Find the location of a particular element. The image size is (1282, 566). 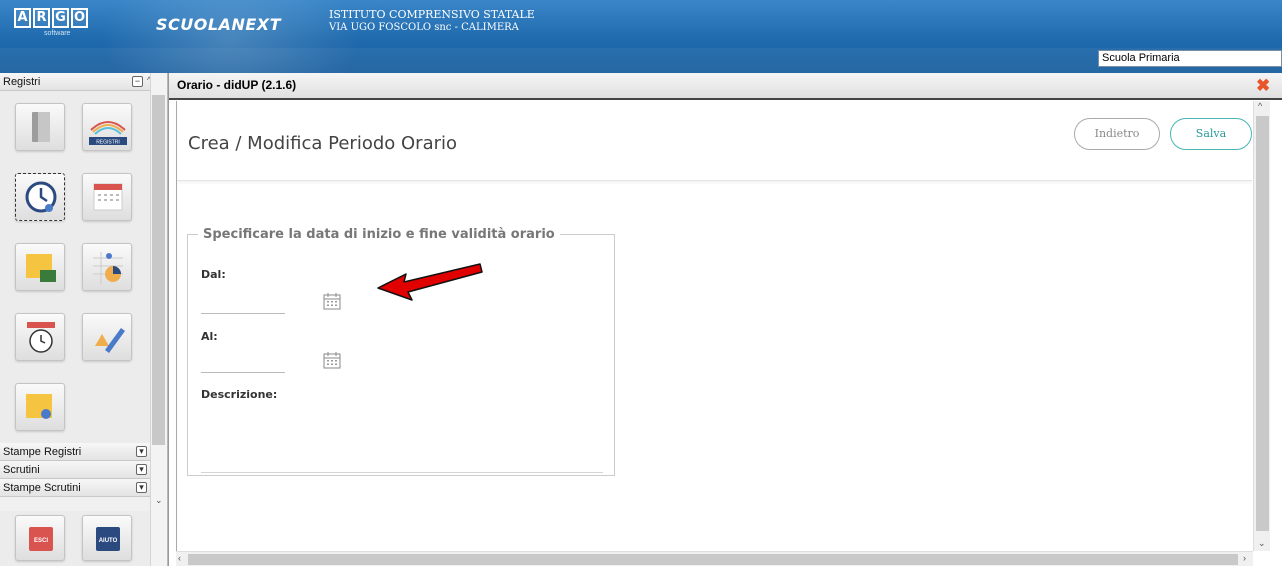

note-board-tile is located at coordinates (40, 267).